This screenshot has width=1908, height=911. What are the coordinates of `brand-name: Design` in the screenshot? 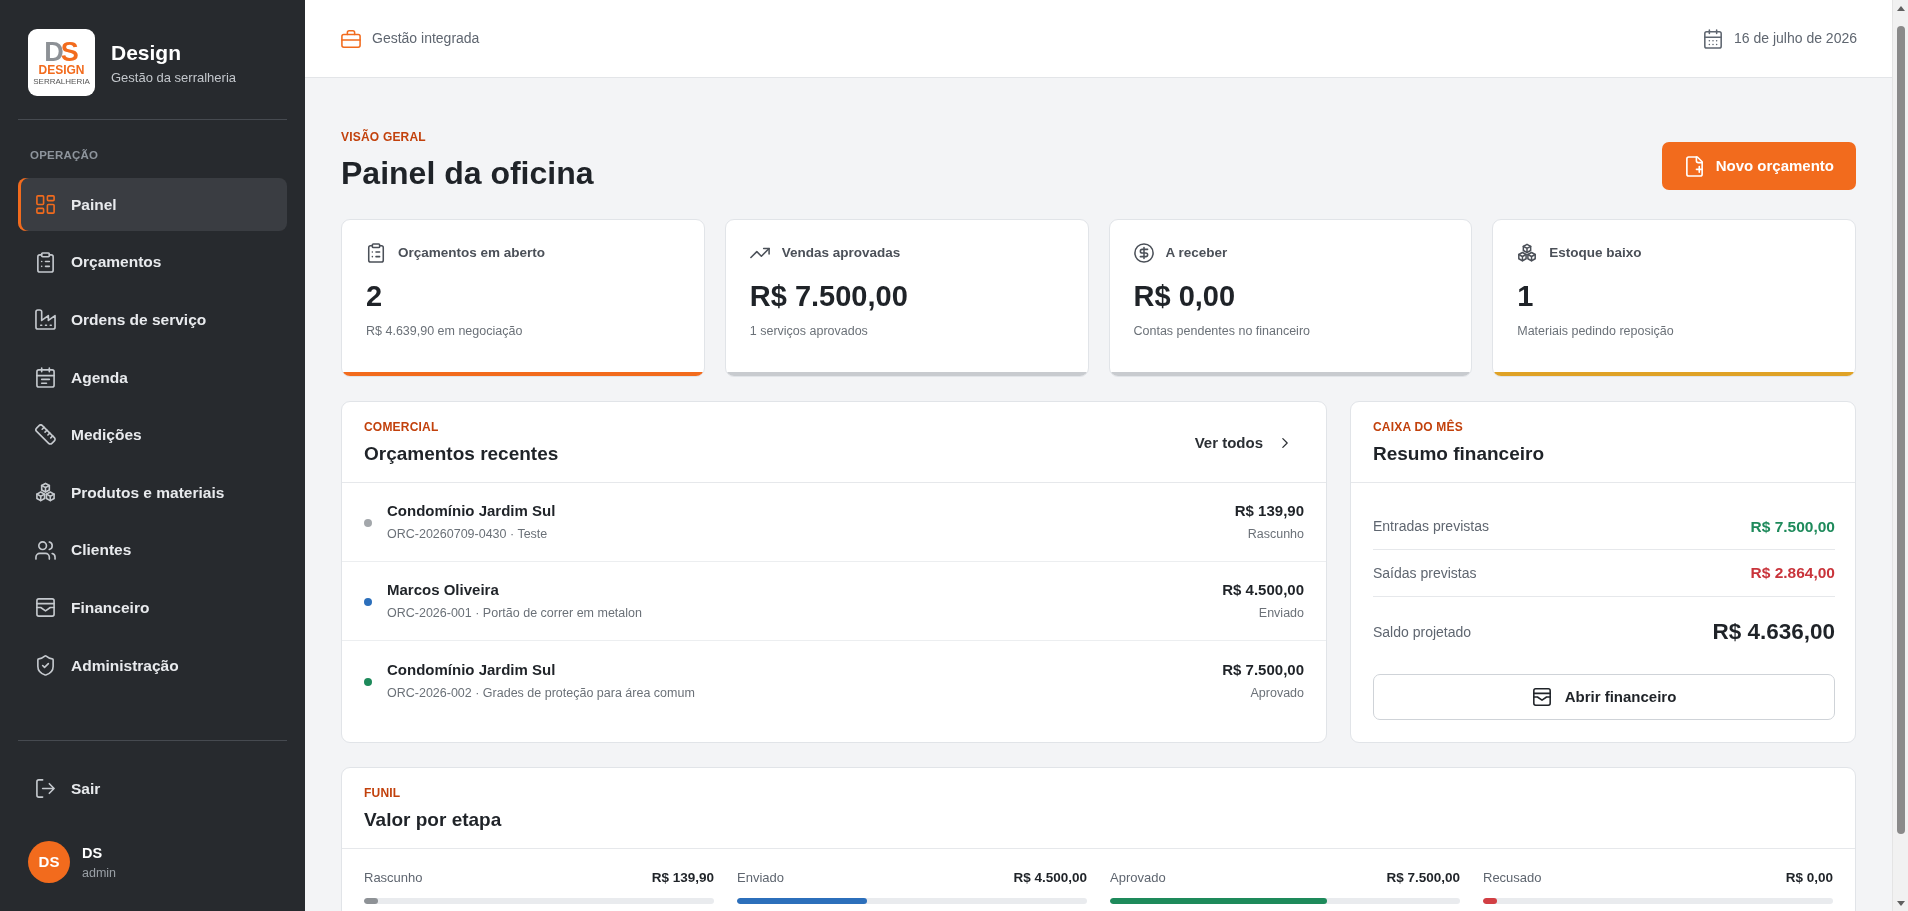 It's located at (146, 52).